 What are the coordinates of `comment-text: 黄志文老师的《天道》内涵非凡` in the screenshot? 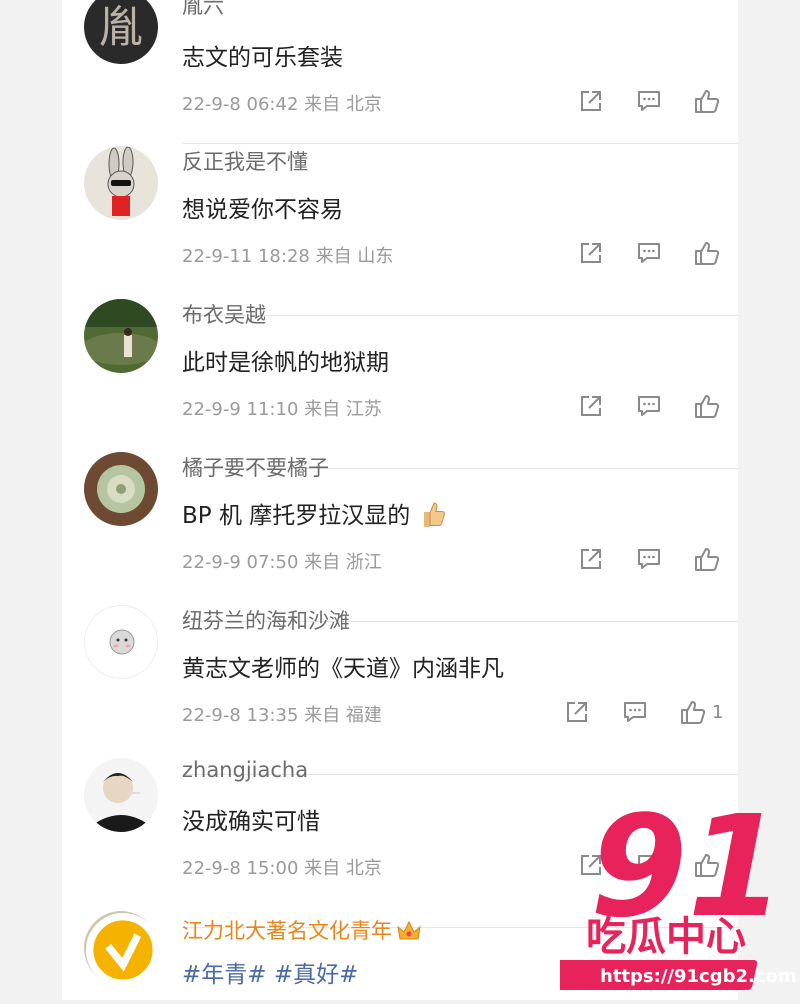 It's located at (343, 669).